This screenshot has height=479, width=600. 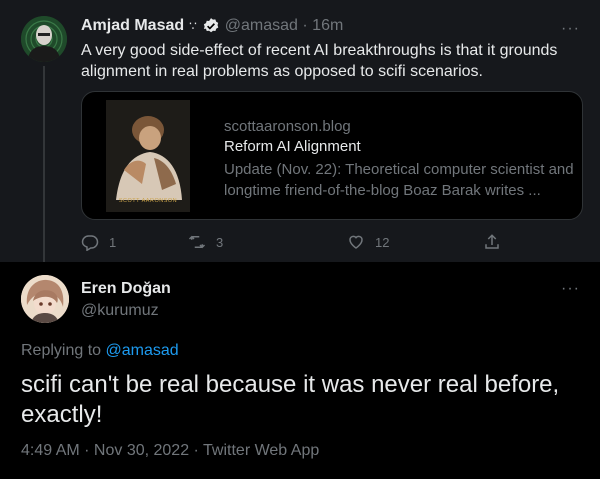 I want to click on reply-button: 1, so click(x=98, y=242).